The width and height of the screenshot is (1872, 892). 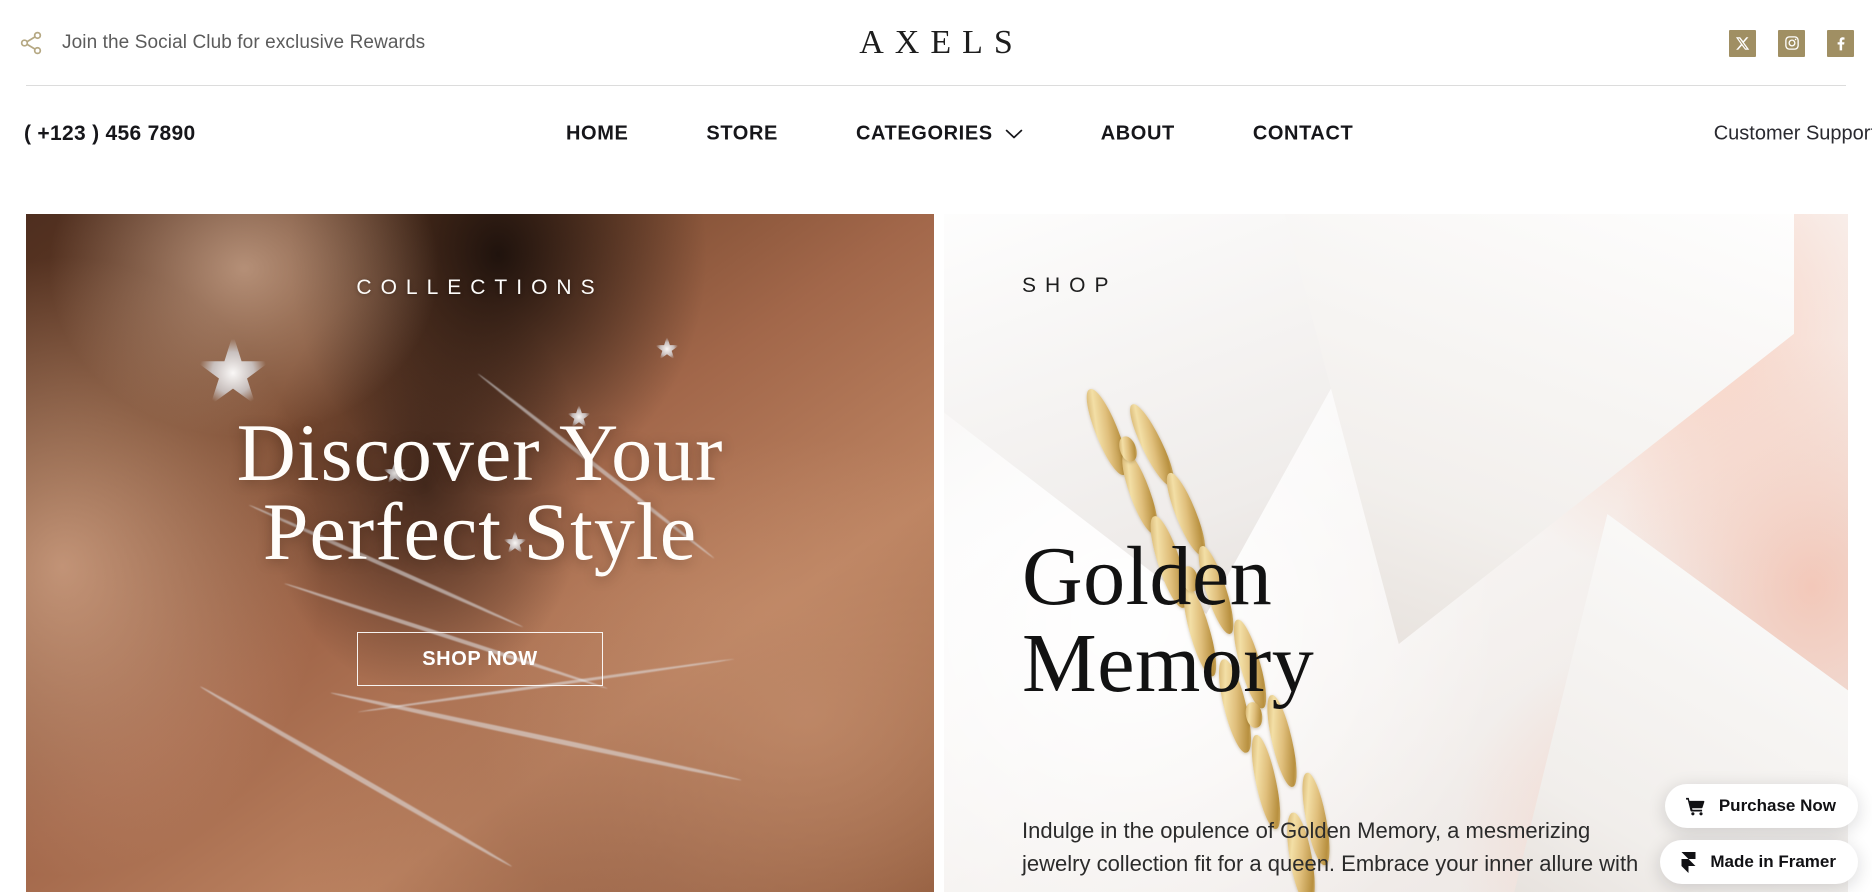 I want to click on hero-right-title-line2: Memory, so click(x=1168, y=663).